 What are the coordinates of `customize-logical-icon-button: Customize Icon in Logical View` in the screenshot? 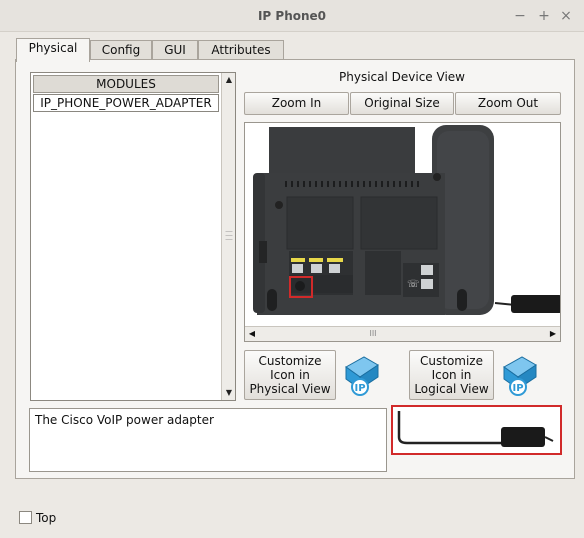 It's located at (451, 375).